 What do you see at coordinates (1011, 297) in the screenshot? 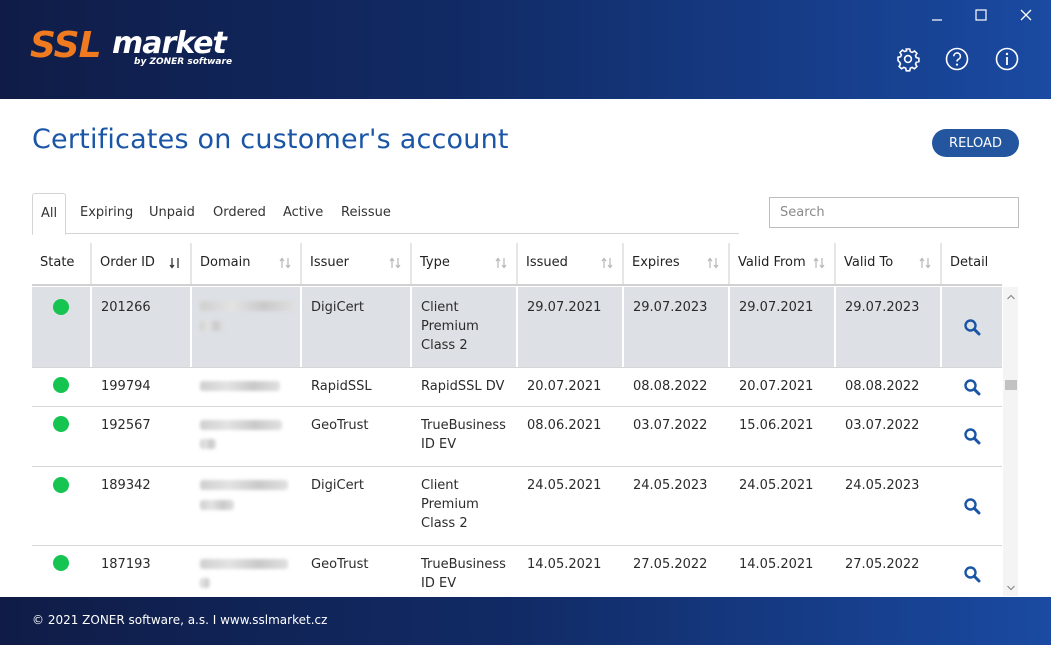
I see `scroll-up-icon` at bounding box center [1011, 297].